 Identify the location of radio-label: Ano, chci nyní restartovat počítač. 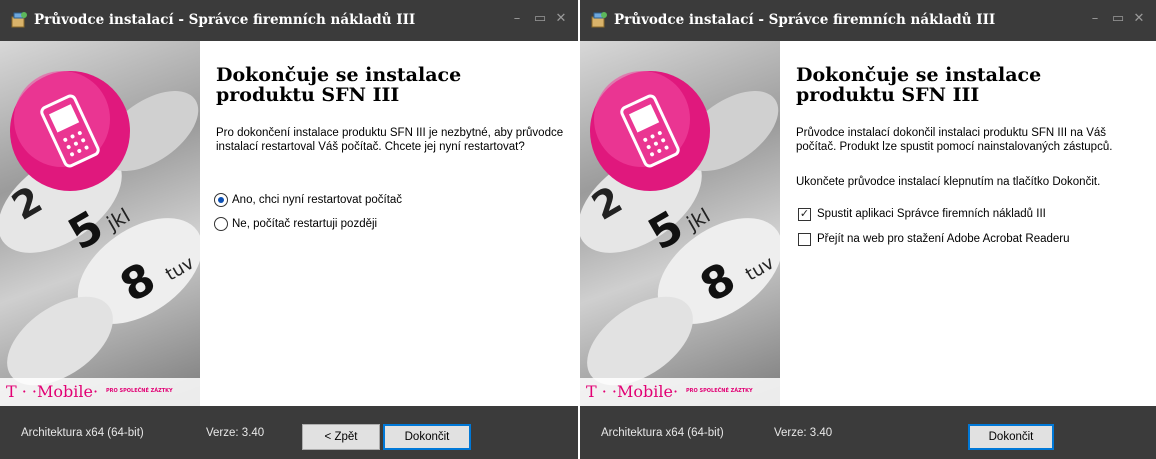
(317, 200).